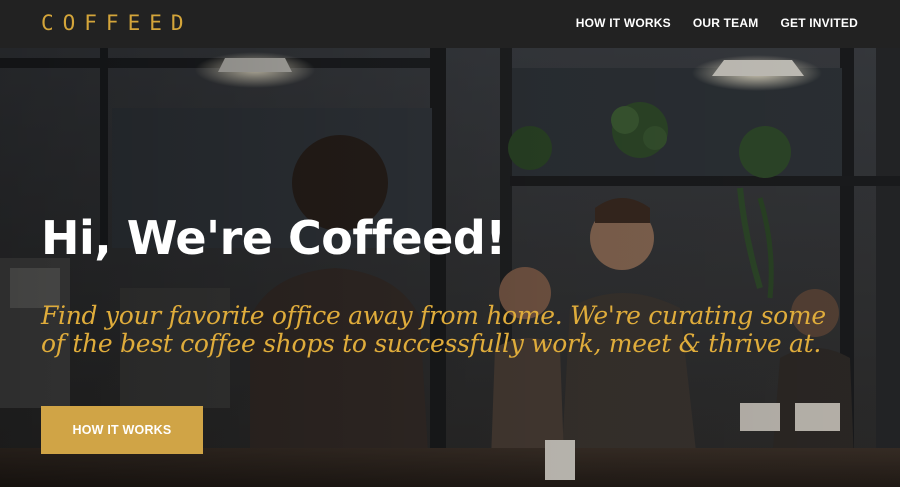  I want to click on nav-link-our-team: OUR TEAM, so click(726, 23).